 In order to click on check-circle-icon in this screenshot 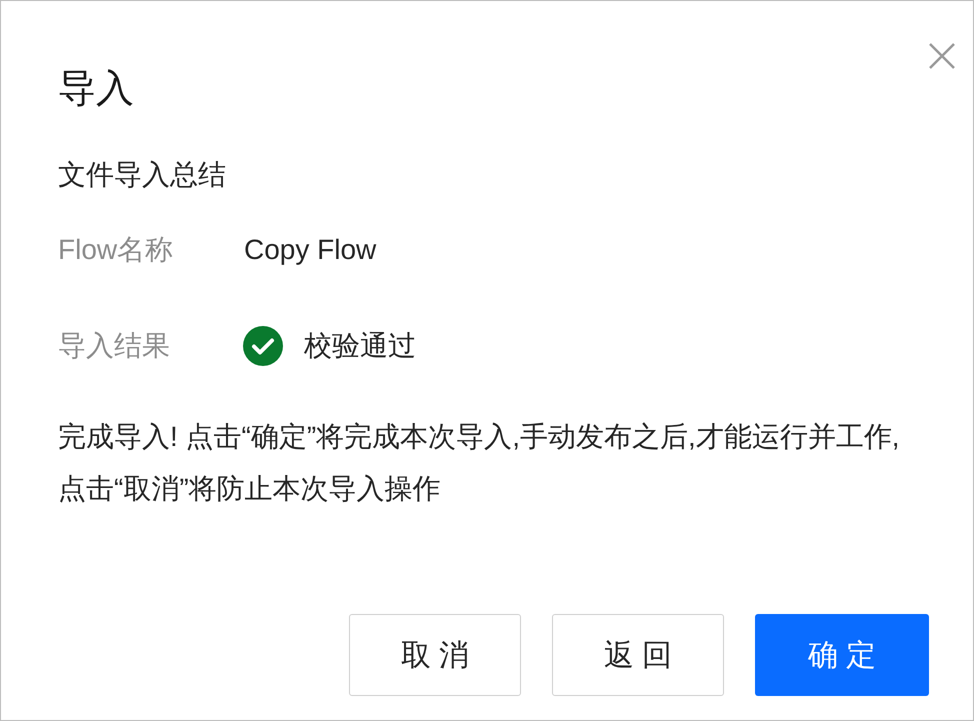, I will do `click(263, 346)`.